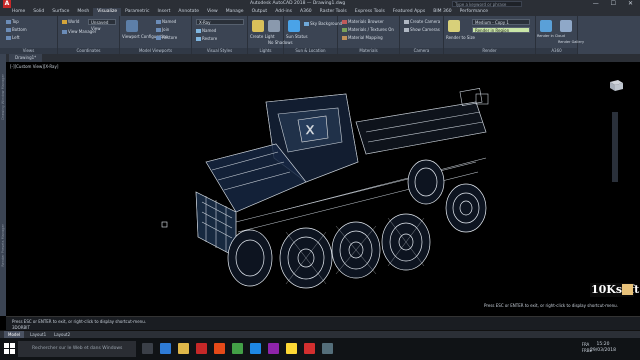 This screenshot has height=360, width=640. I want to click on window-controls: — ☐ ✕, so click(615, 3).